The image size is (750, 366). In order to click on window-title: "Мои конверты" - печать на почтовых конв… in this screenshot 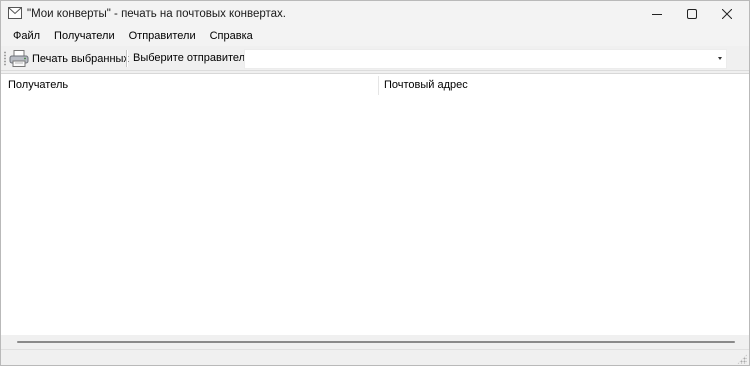, I will do `click(156, 14)`.